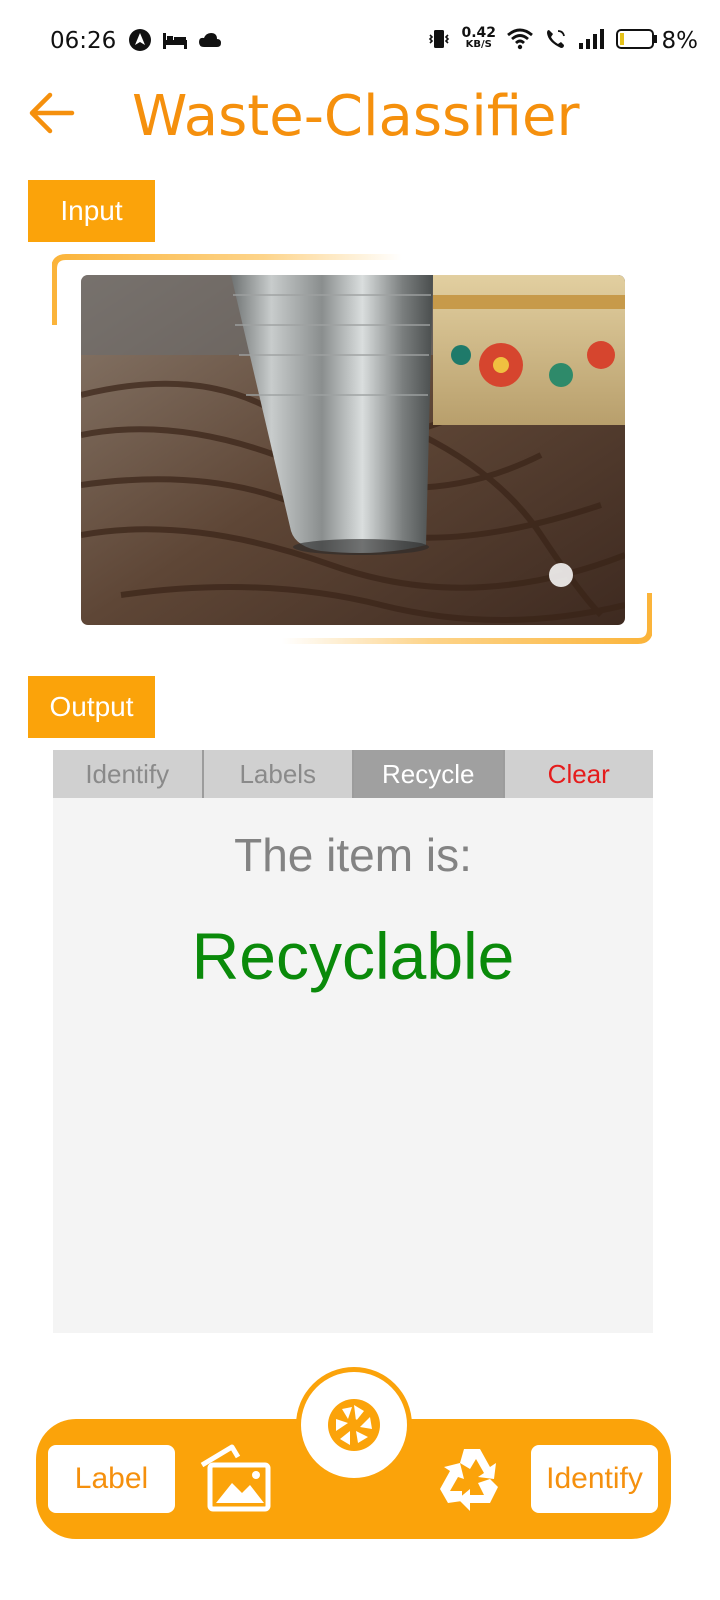  Describe the element at coordinates (594, 1479) in the screenshot. I see `identify-button: Identify` at that location.